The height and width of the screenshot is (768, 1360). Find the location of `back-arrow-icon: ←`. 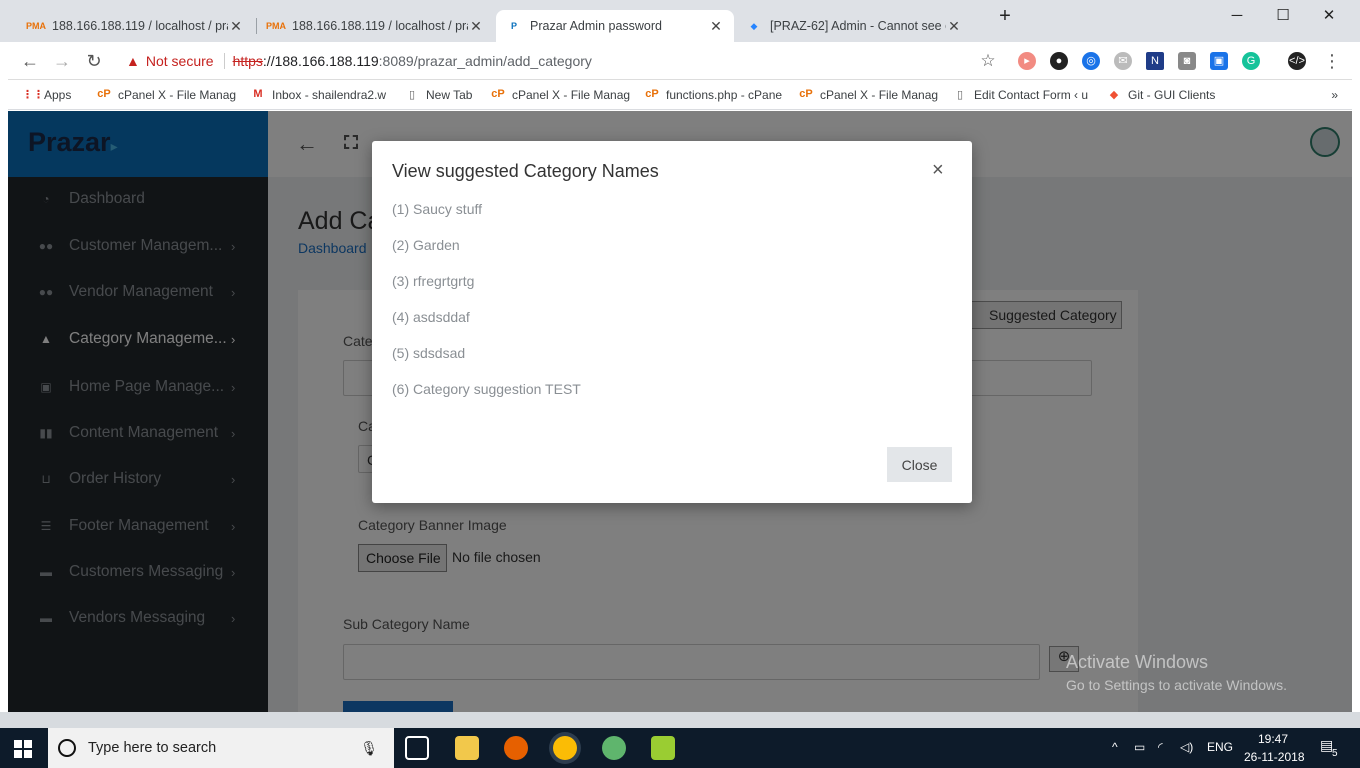

back-arrow-icon: ← is located at coordinates (30, 61).